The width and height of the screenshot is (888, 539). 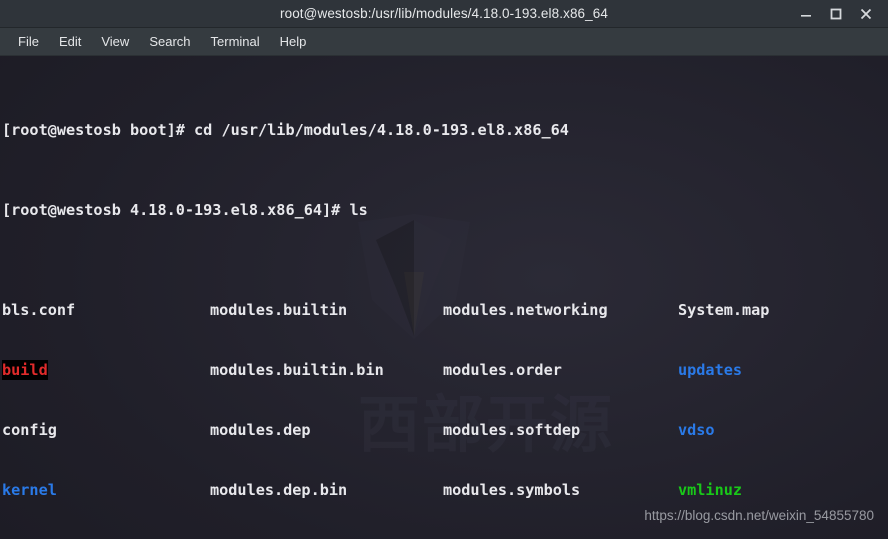 What do you see at coordinates (724, 310) in the screenshot?
I see `ls-entry: System.map` at bounding box center [724, 310].